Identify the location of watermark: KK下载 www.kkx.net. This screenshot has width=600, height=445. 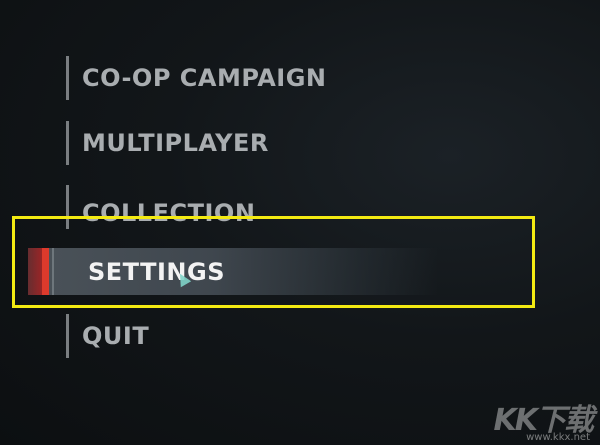
(543, 419).